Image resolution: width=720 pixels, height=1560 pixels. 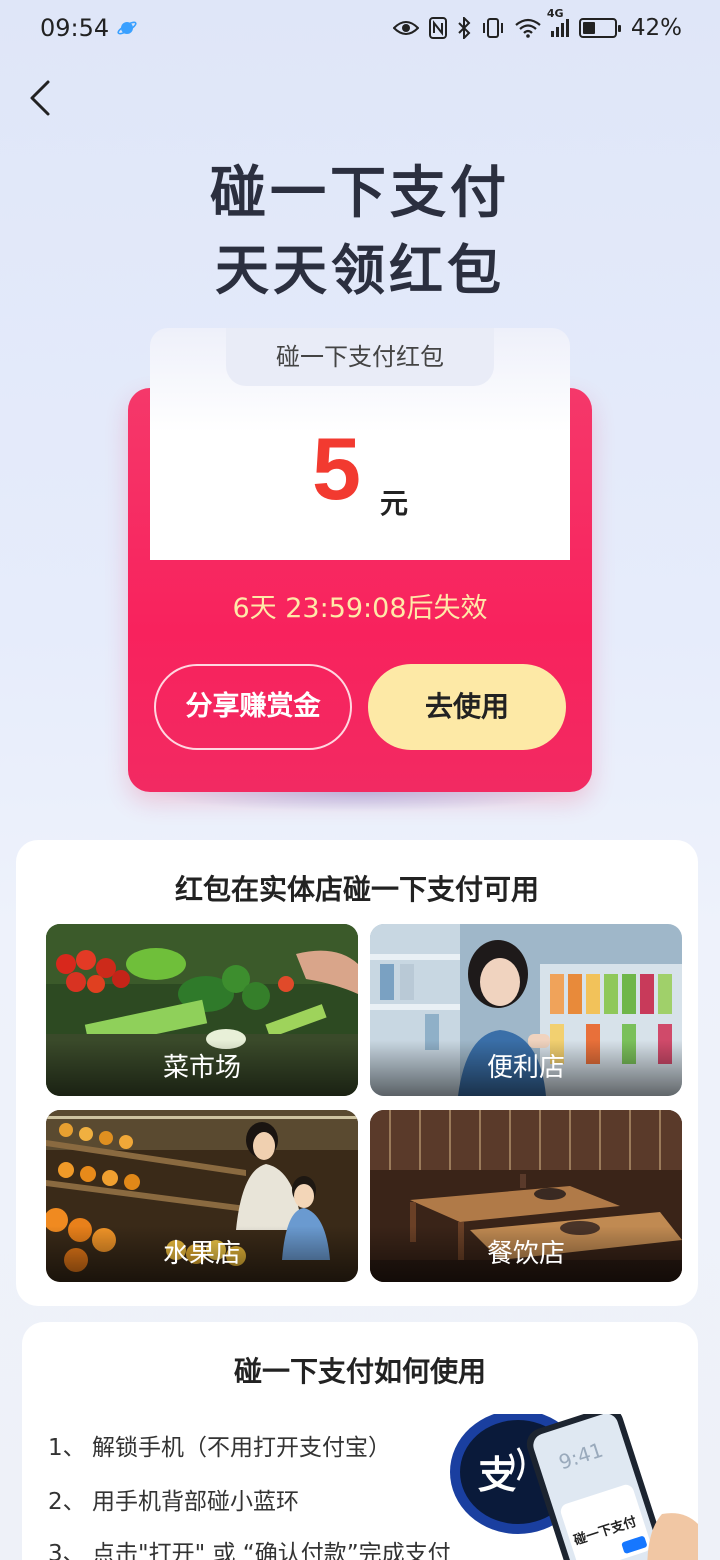 I want to click on howto-step-1: 1、 解锁手机（不用打开支付宝）, so click(x=219, y=1445).